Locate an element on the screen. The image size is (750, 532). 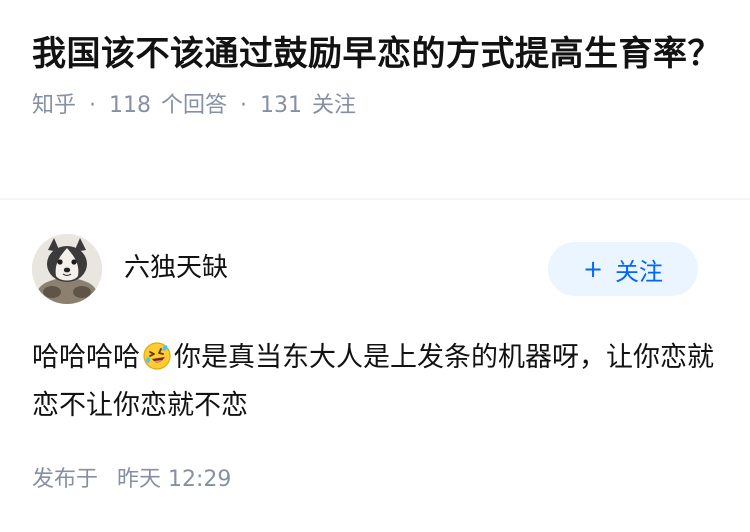
plus-icon: + is located at coordinates (593, 269).